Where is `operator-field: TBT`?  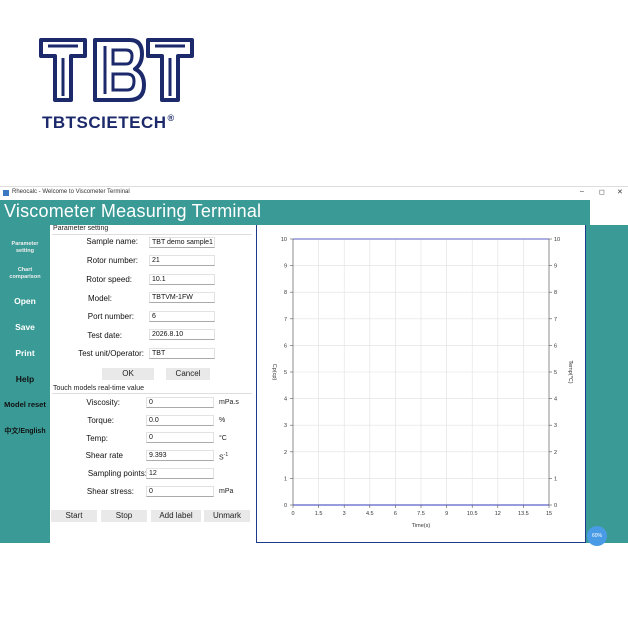
operator-field: TBT is located at coordinates (182, 353).